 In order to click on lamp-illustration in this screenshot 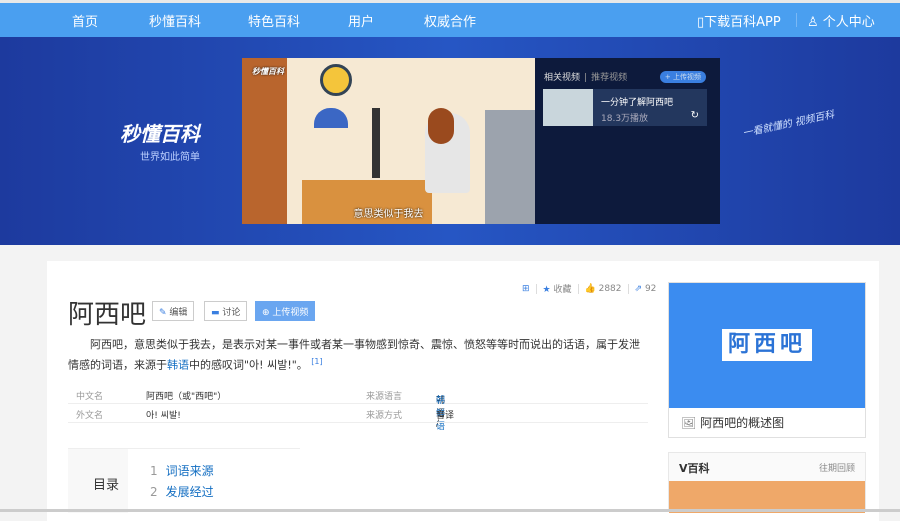, I will do `click(331, 118)`.